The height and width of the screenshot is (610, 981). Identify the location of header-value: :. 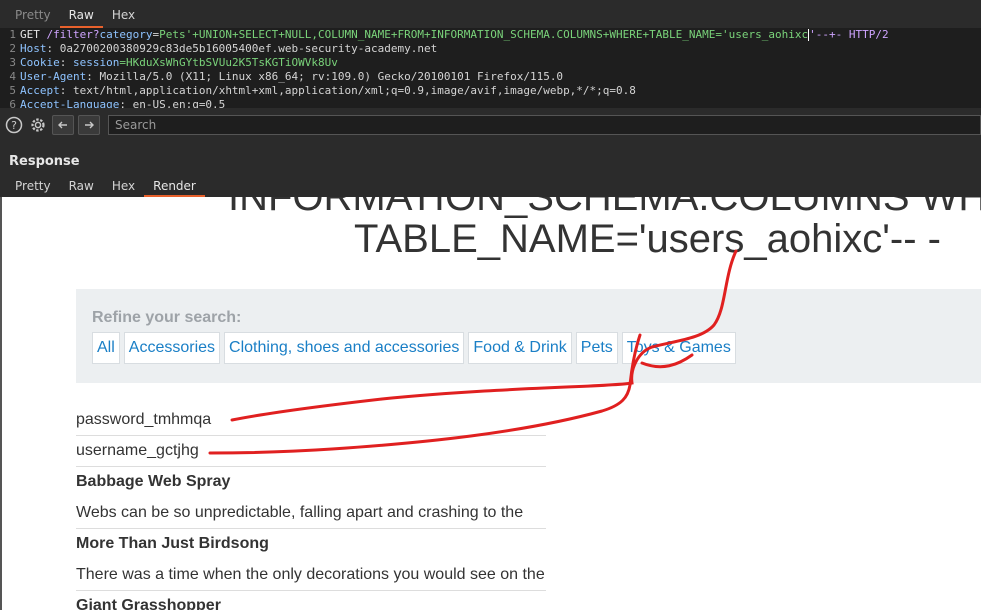
(66, 62).